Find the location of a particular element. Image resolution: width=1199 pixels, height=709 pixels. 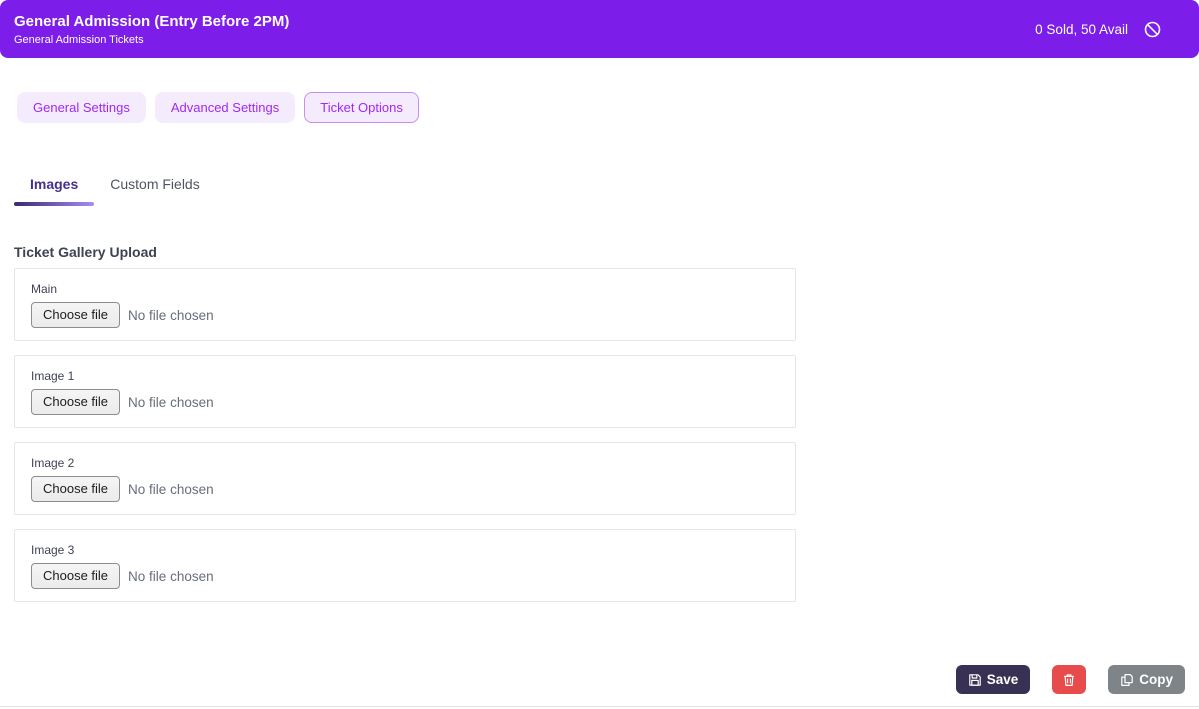

ticket-options-subtabs: Images Custom Fields is located at coordinates (115, 190).